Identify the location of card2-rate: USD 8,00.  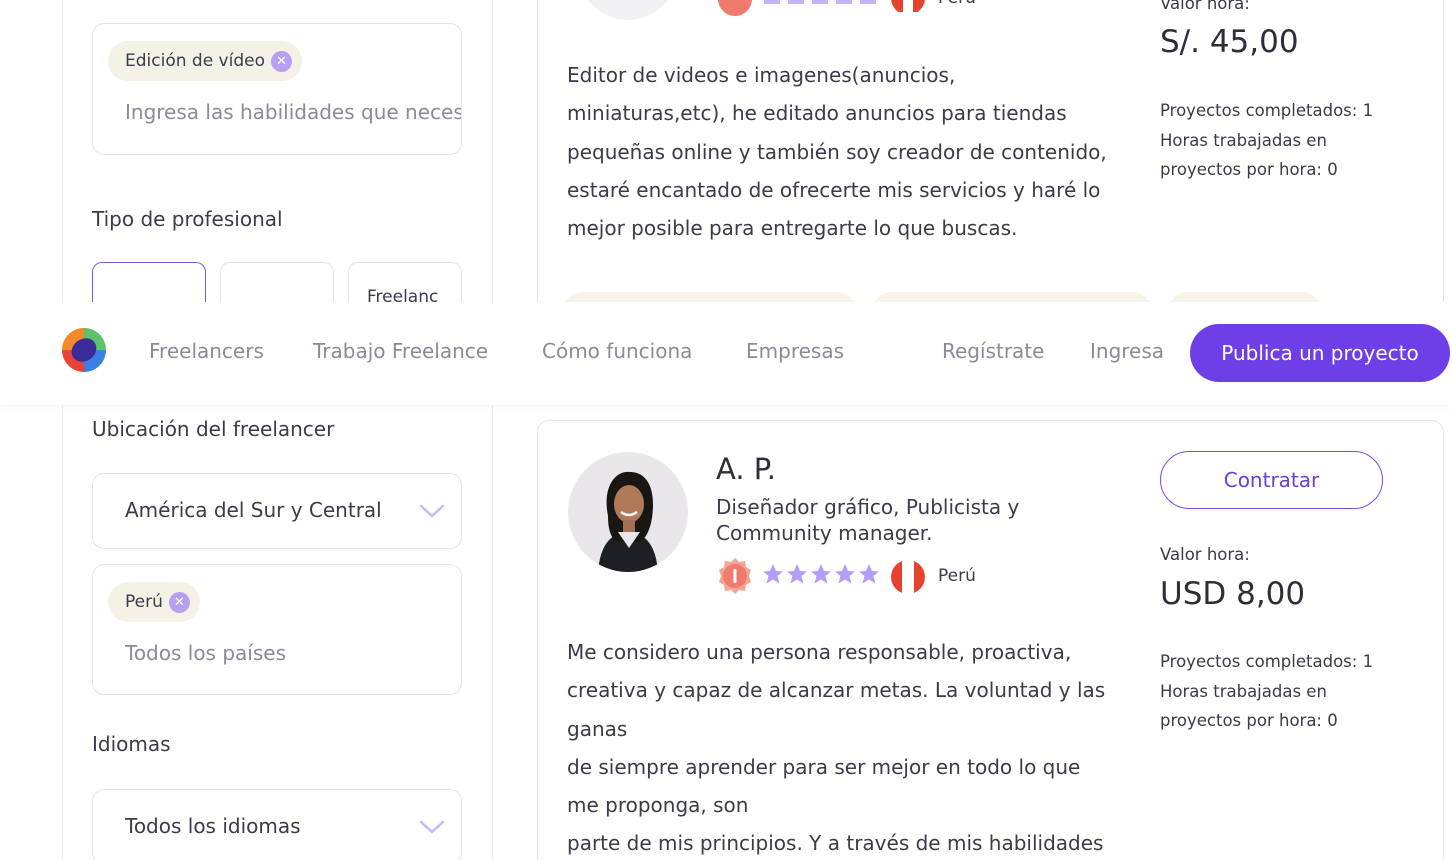
(1233, 594).